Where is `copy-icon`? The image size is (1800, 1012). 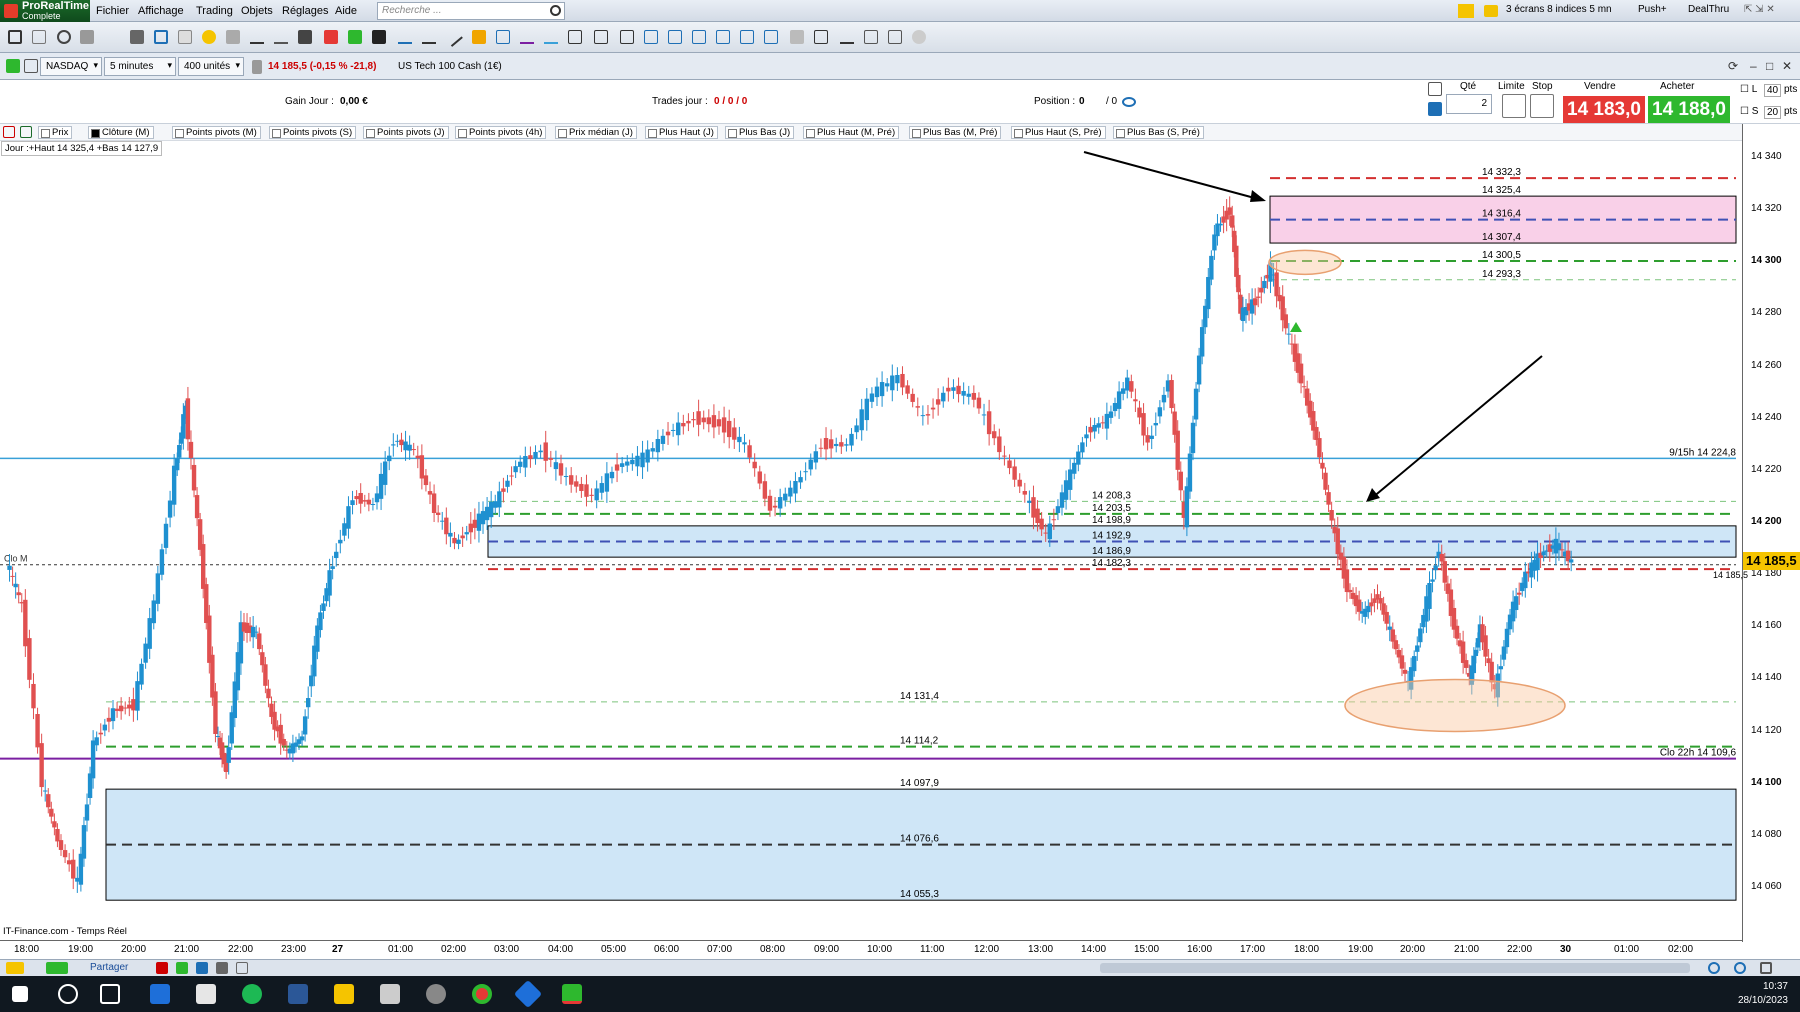 copy-icon is located at coordinates (185, 37).